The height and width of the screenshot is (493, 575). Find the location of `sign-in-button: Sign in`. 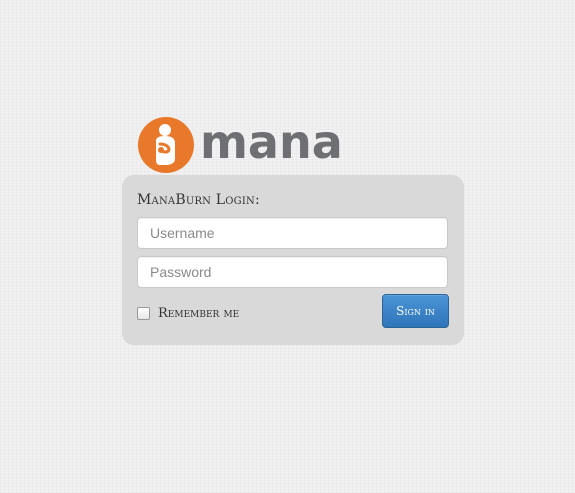

sign-in-button: Sign in is located at coordinates (415, 311).